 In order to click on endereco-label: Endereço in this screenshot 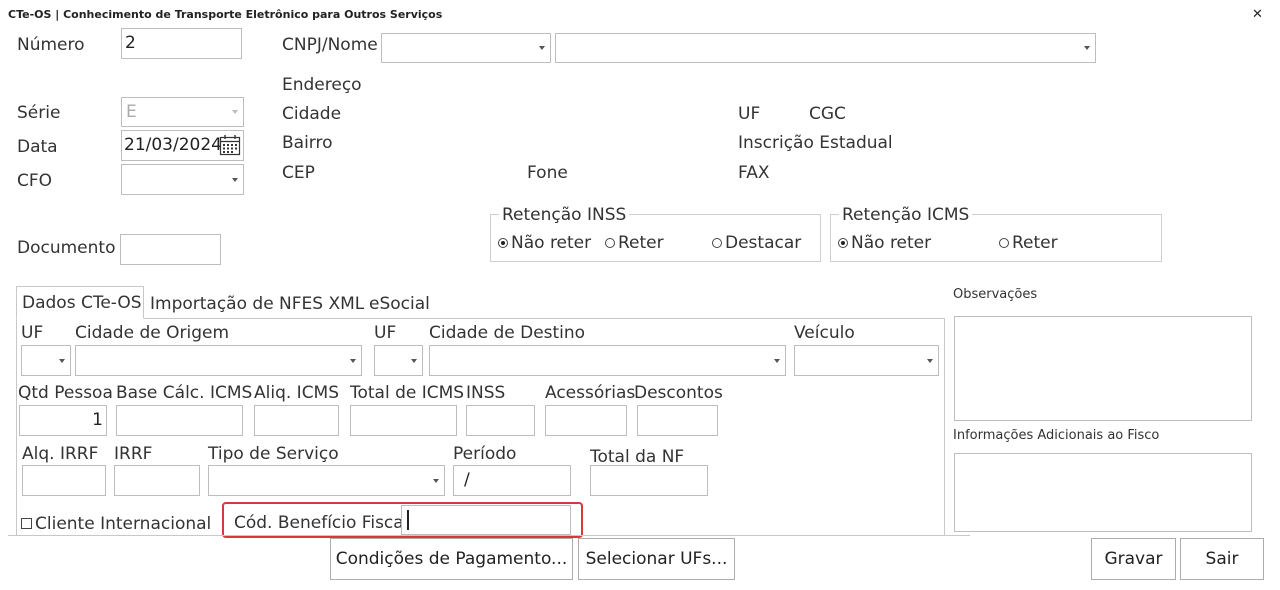, I will do `click(322, 85)`.